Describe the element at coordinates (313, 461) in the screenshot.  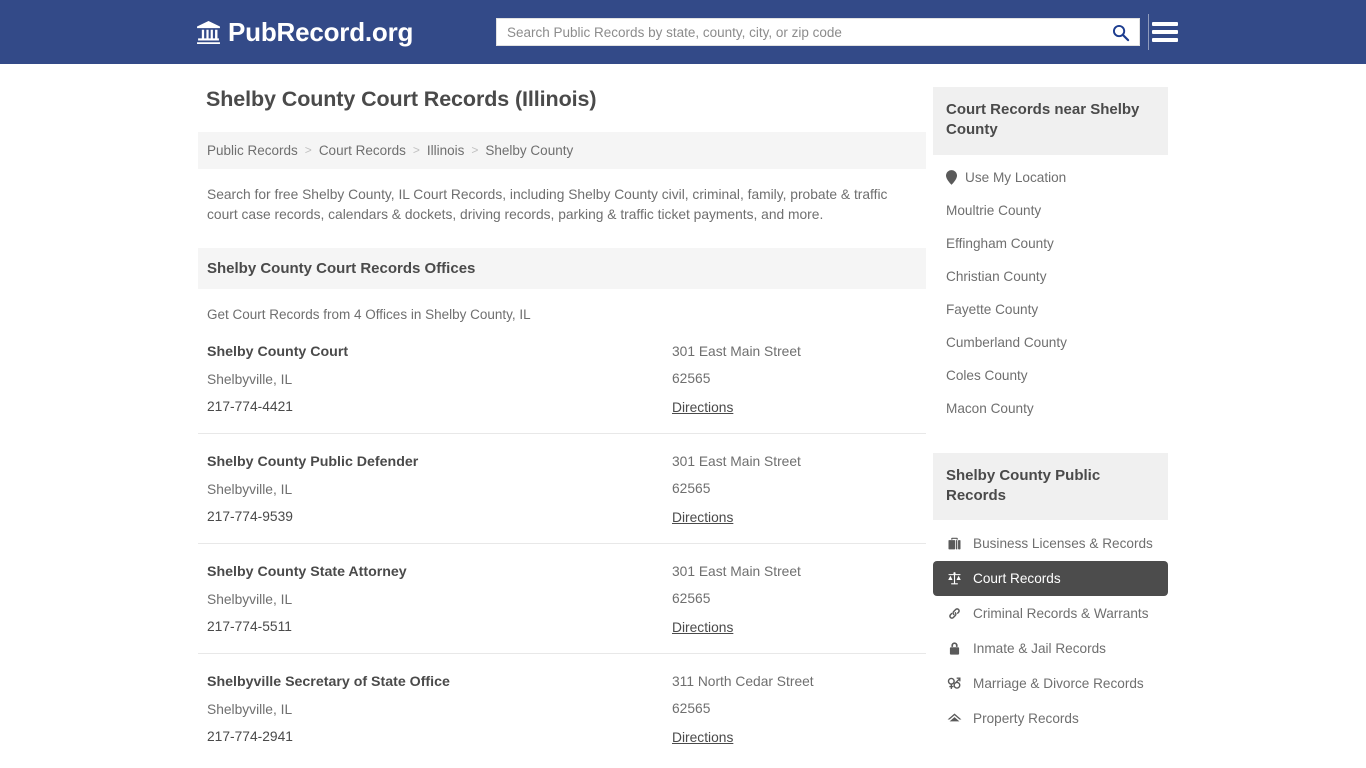
I see `office-name: Shelby County Public Defender` at that location.